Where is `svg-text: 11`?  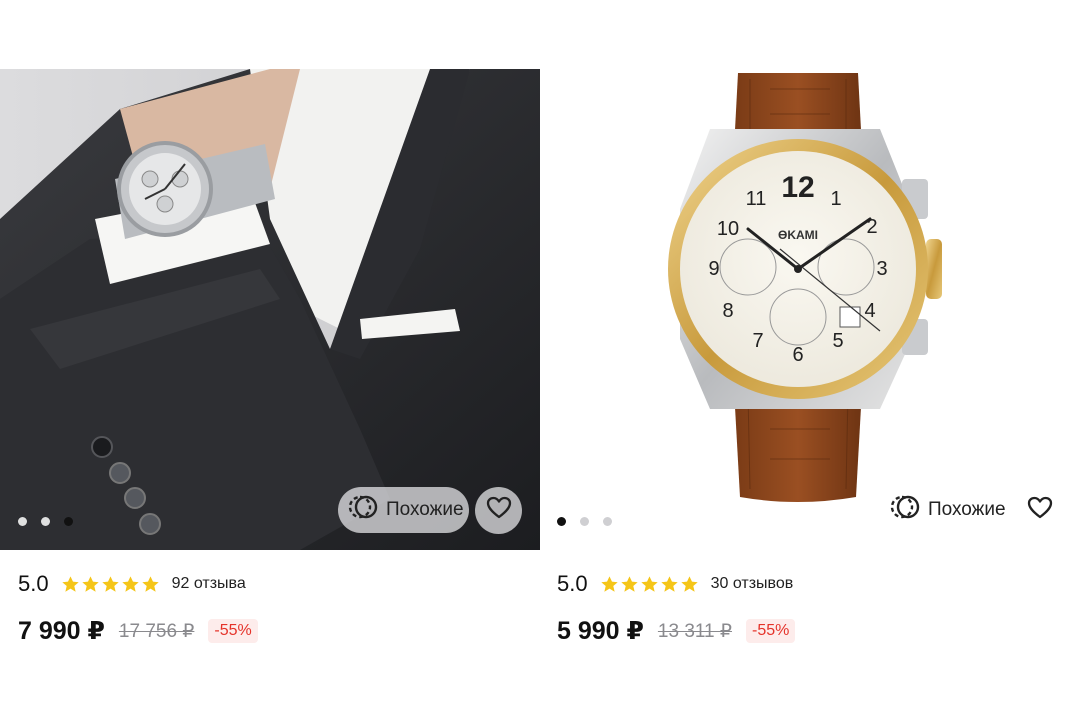
svg-text: 11 is located at coordinates (756, 199).